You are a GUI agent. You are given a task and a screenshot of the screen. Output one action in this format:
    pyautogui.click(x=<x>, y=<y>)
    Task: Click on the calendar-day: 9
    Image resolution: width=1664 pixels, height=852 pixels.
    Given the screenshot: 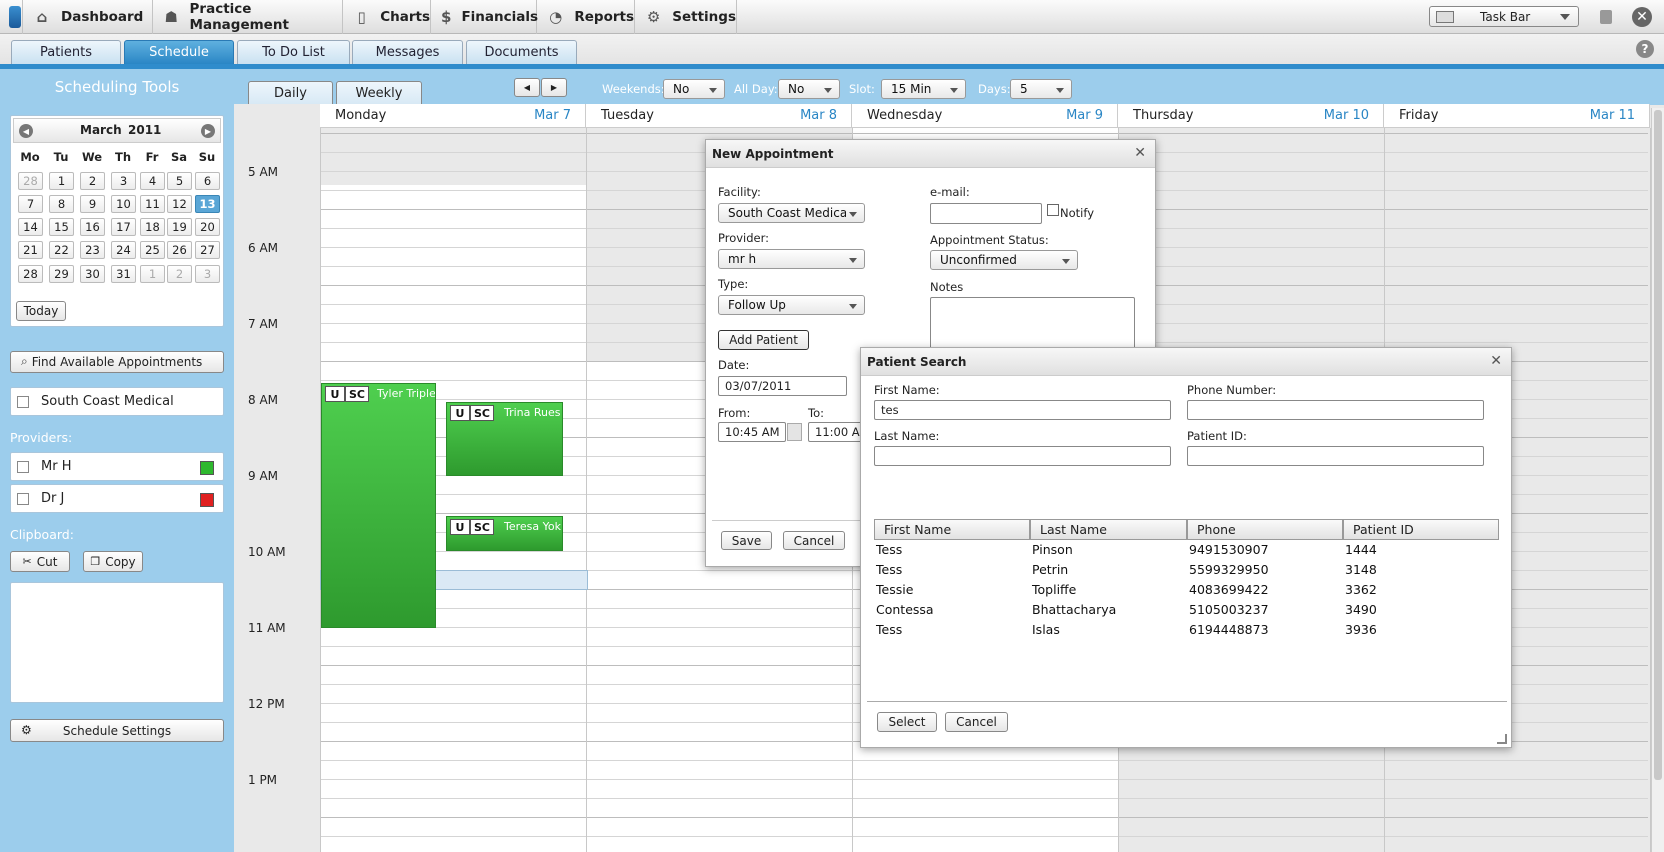 What is the action you would take?
    pyautogui.click(x=92, y=204)
    